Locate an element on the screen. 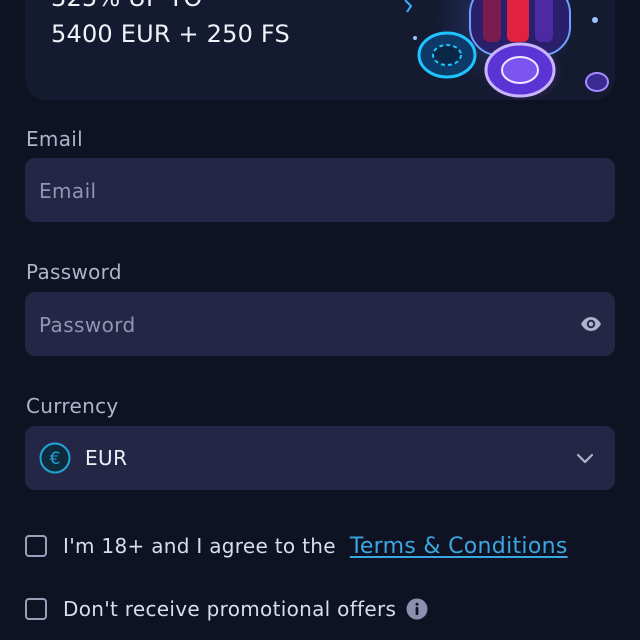 The width and height of the screenshot is (640, 640). password-field-wrapper is located at coordinates (320, 325).